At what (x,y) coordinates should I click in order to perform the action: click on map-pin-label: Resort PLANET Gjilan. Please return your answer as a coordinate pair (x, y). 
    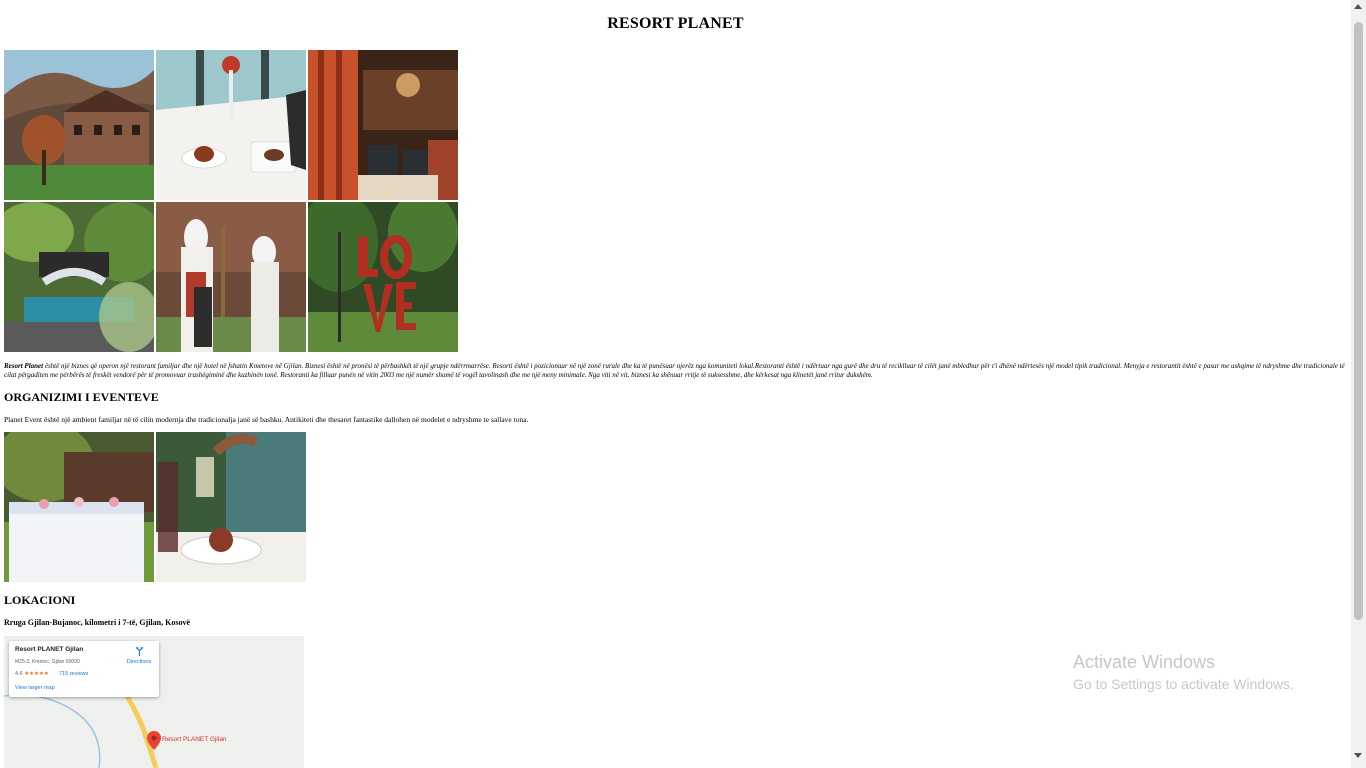
    Looking at the image, I should click on (194, 739).